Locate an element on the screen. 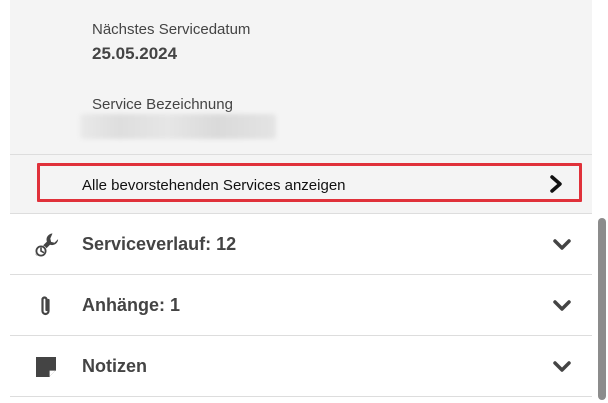  accordion-service-history: Serviceverlauf: 12 is located at coordinates (301, 244).